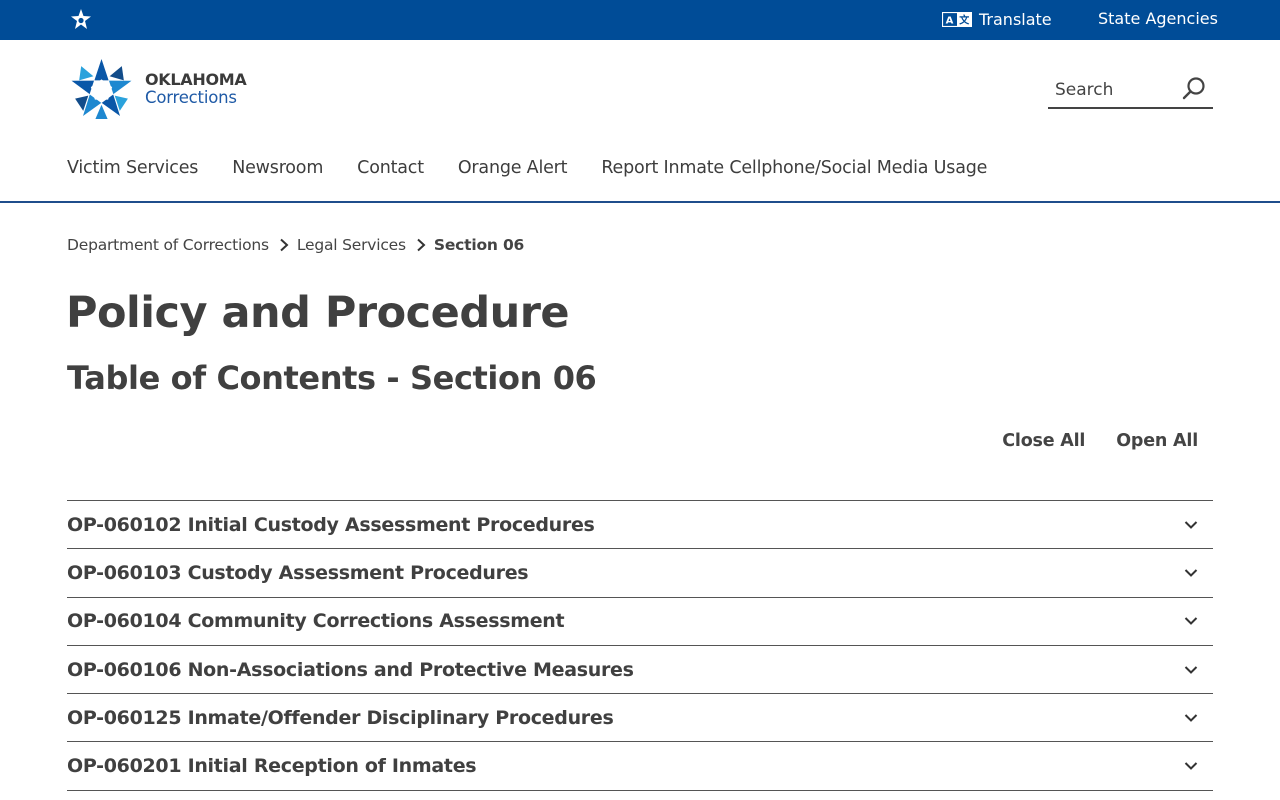 The image size is (1280, 800). What do you see at coordinates (351, 245) in the screenshot?
I see `breadcrumb-link-legal-services: Legal Services` at bounding box center [351, 245].